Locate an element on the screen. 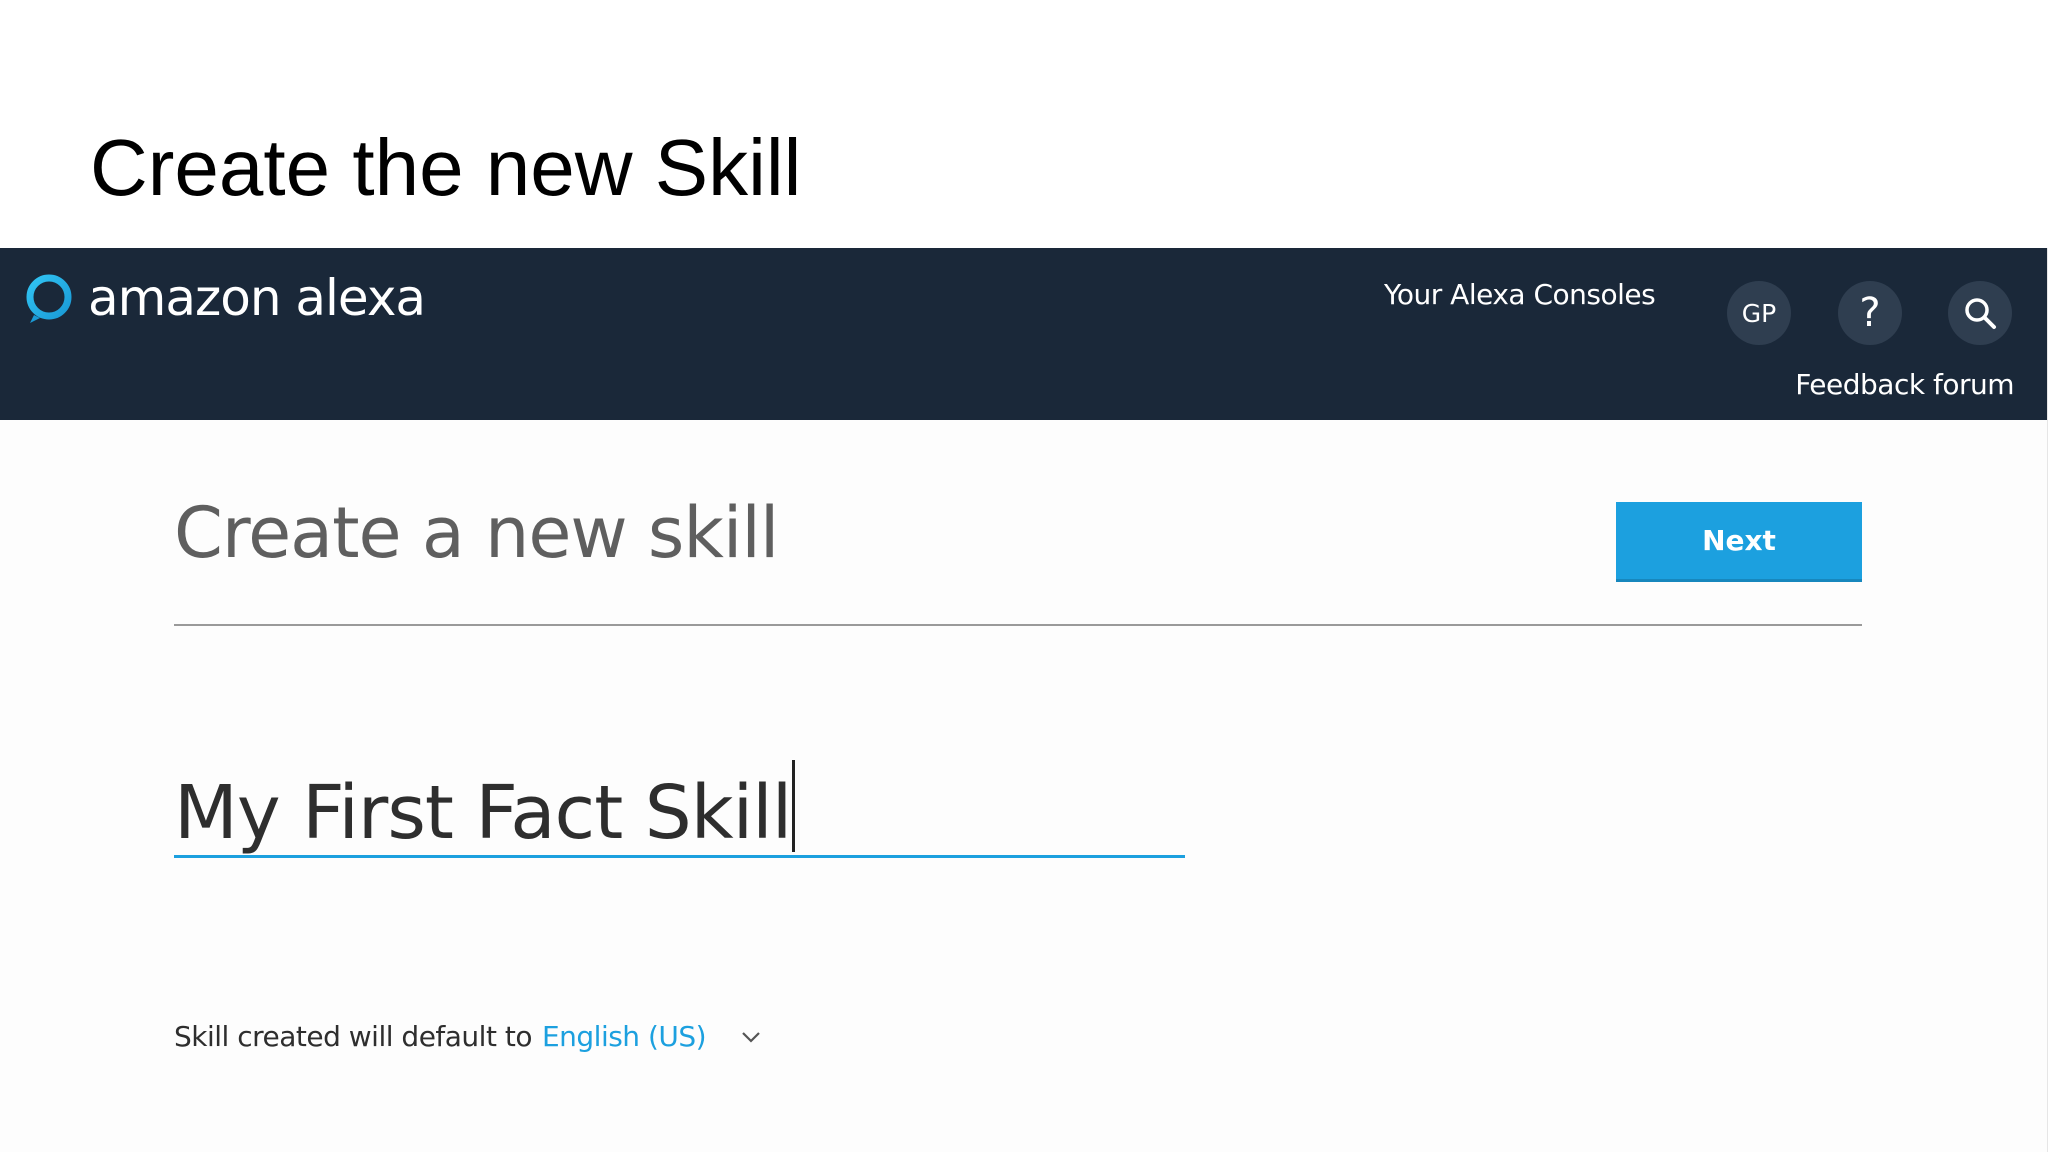 This screenshot has height=1152, width=2048. search-icon is located at coordinates (1980, 313).